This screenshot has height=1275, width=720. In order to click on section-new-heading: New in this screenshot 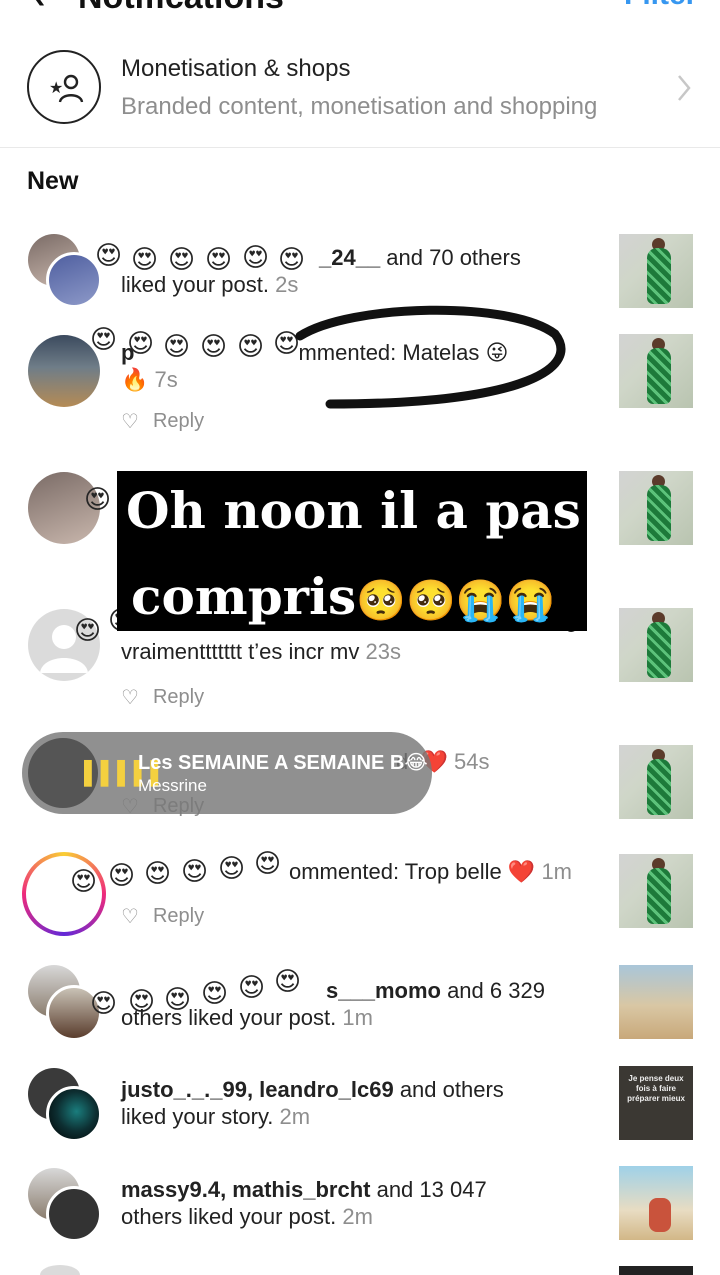, I will do `click(53, 181)`.